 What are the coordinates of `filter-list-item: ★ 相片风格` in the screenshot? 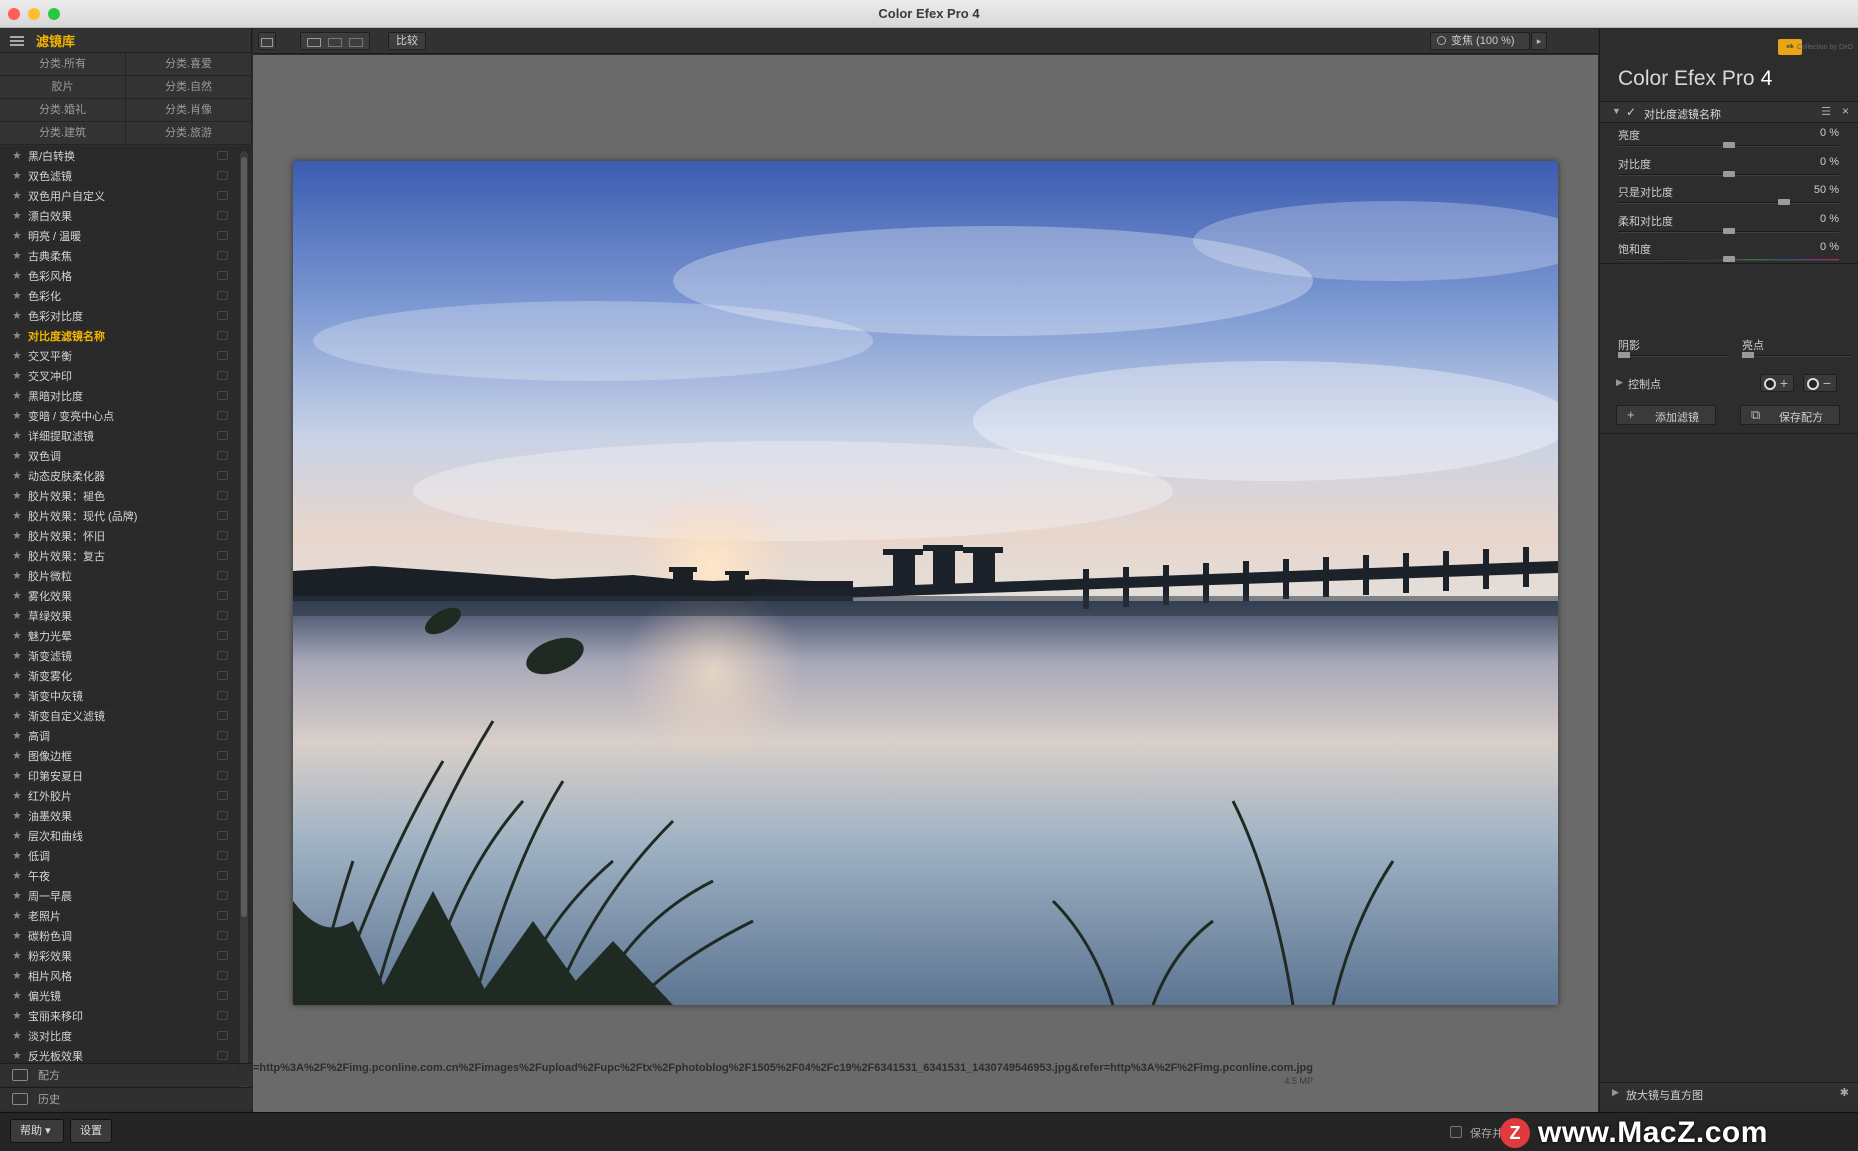 It's located at (126, 976).